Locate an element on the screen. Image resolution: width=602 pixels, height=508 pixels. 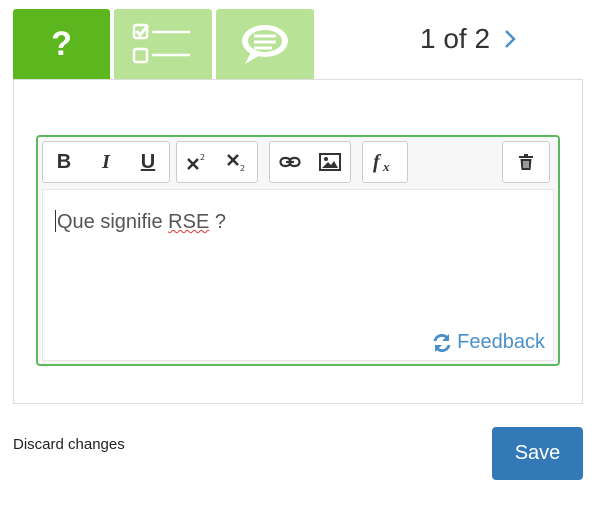
speech-bubble-icon is located at coordinates (265, 44).